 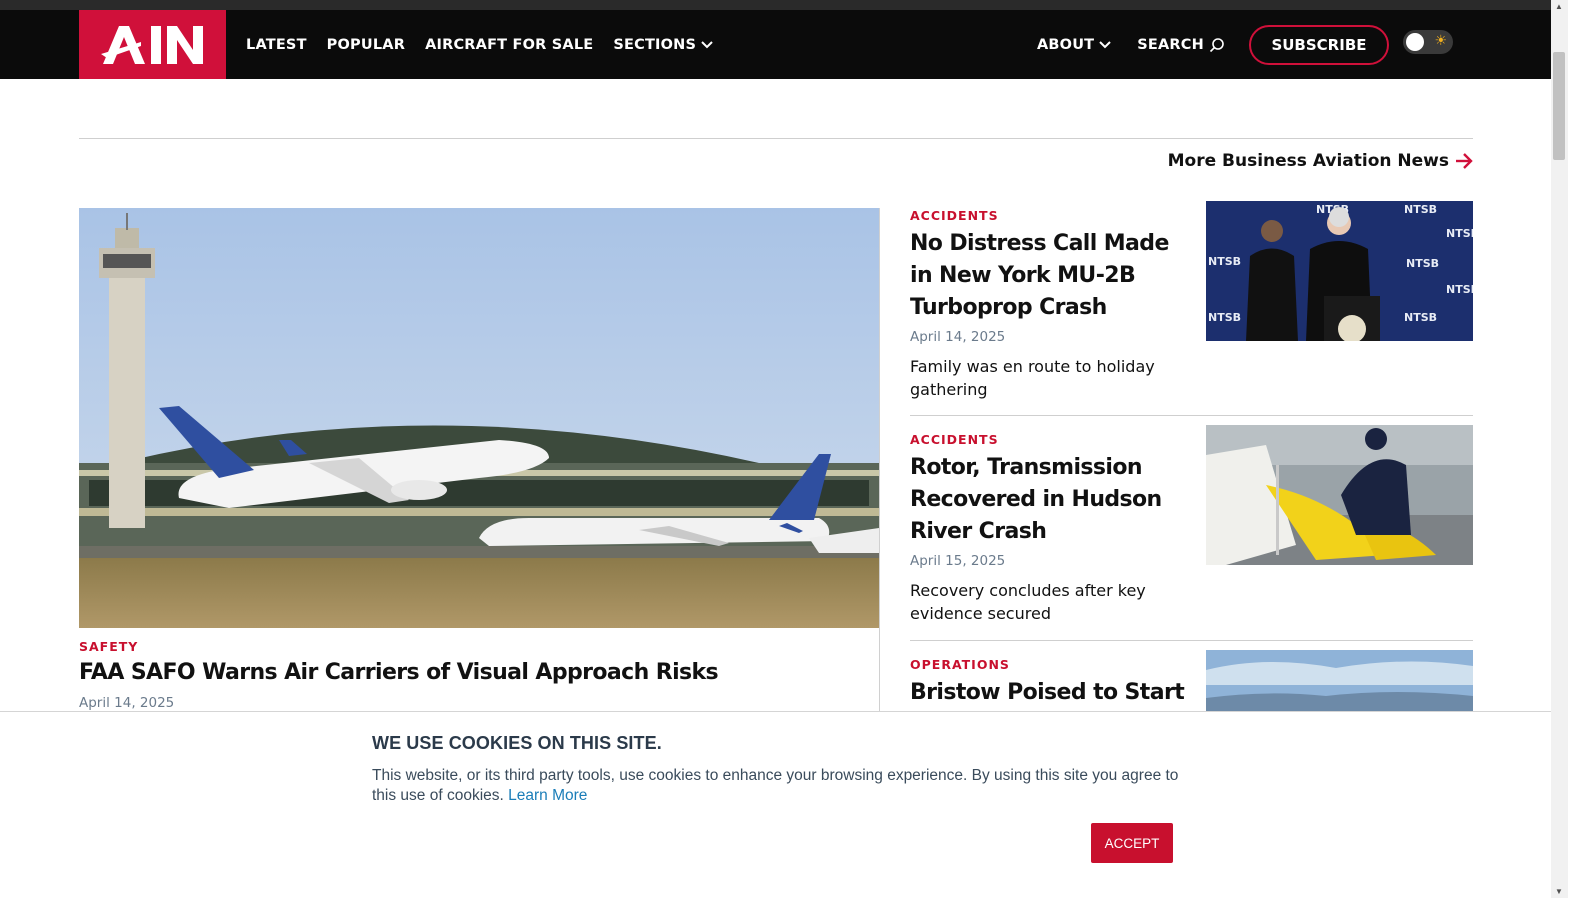 I want to click on helicopter-wreckage-image, so click(x=1339, y=495).